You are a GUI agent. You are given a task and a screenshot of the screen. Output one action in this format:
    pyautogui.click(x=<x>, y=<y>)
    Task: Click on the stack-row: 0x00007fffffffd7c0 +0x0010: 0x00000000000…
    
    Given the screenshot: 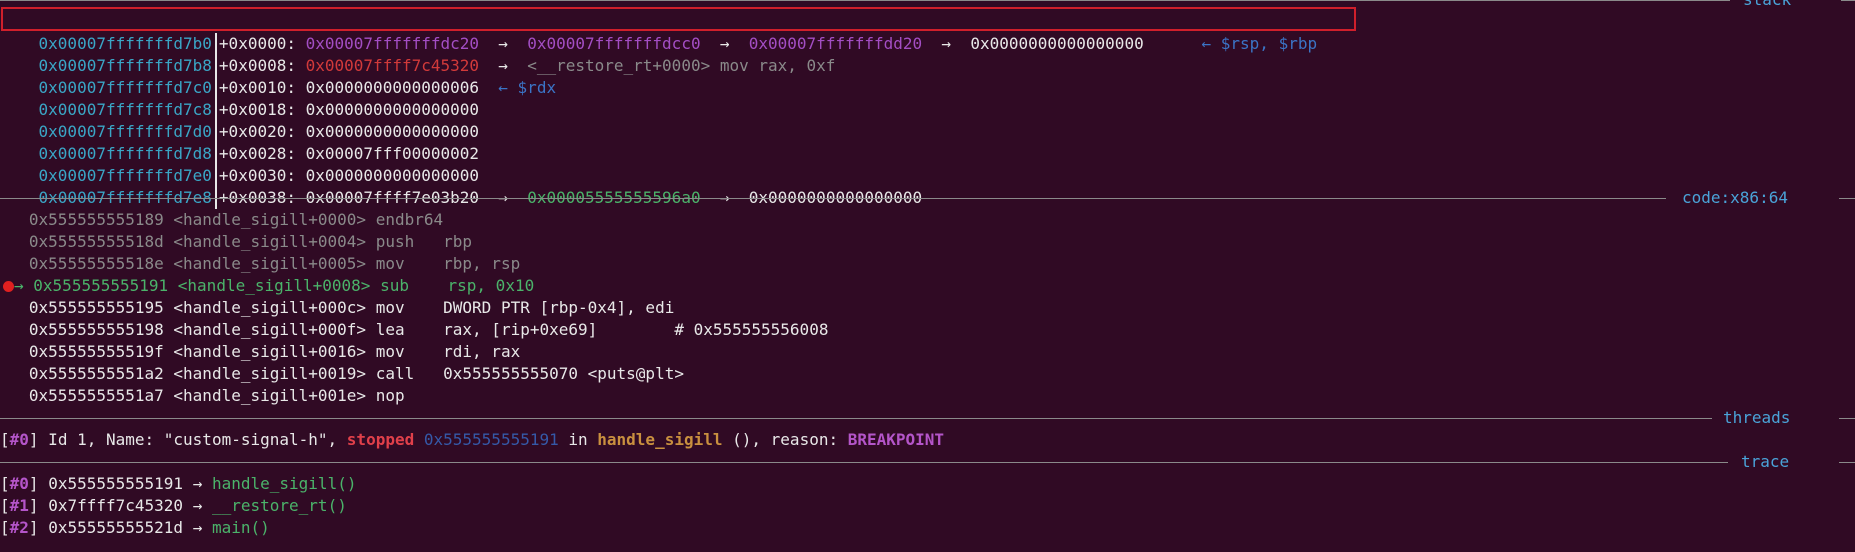 What is the action you would take?
    pyautogui.click(x=278, y=77)
    